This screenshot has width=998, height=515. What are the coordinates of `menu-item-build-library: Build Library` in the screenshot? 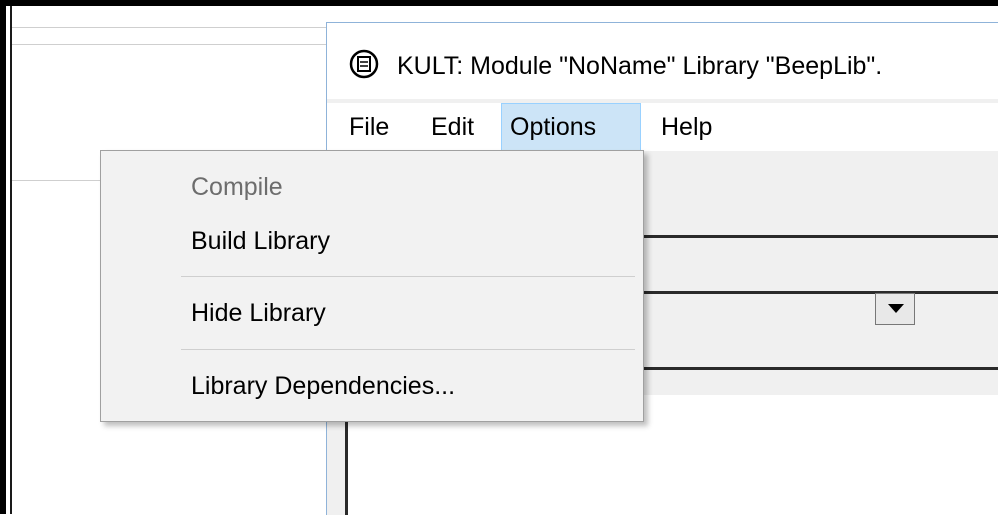 It's located at (260, 241).